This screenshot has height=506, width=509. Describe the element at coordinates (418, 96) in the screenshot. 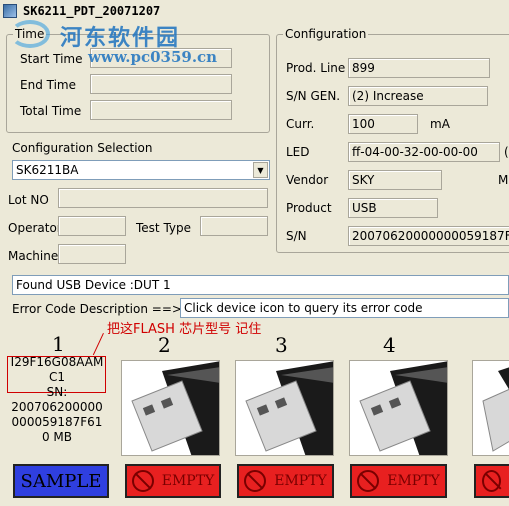

I see `sn-gen-field: (2) Increase` at that location.